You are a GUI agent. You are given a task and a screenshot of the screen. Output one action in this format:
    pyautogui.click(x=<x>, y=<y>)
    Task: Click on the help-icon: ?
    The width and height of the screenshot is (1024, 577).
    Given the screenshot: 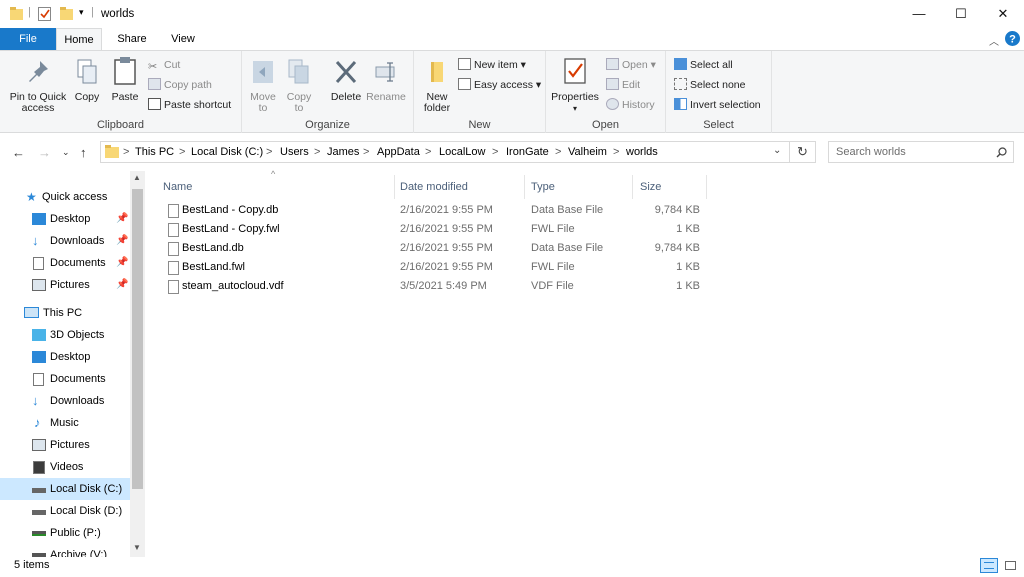 What is the action you would take?
    pyautogui.click(x=1012, y=38)
    